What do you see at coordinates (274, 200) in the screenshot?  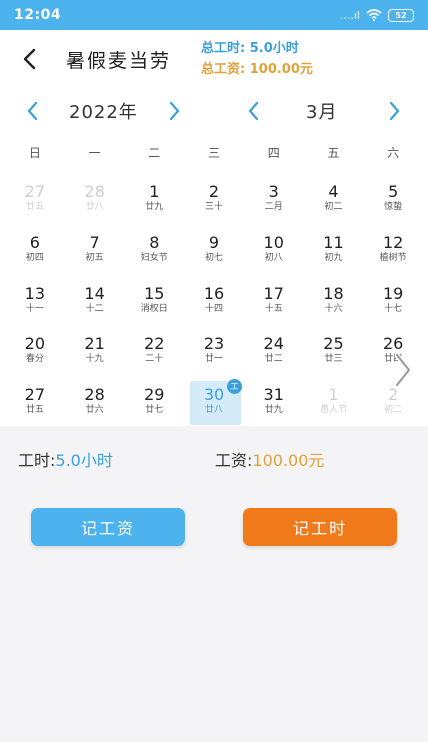 I see `calendar-day: 3 二月` at bounding box center [274, 200].